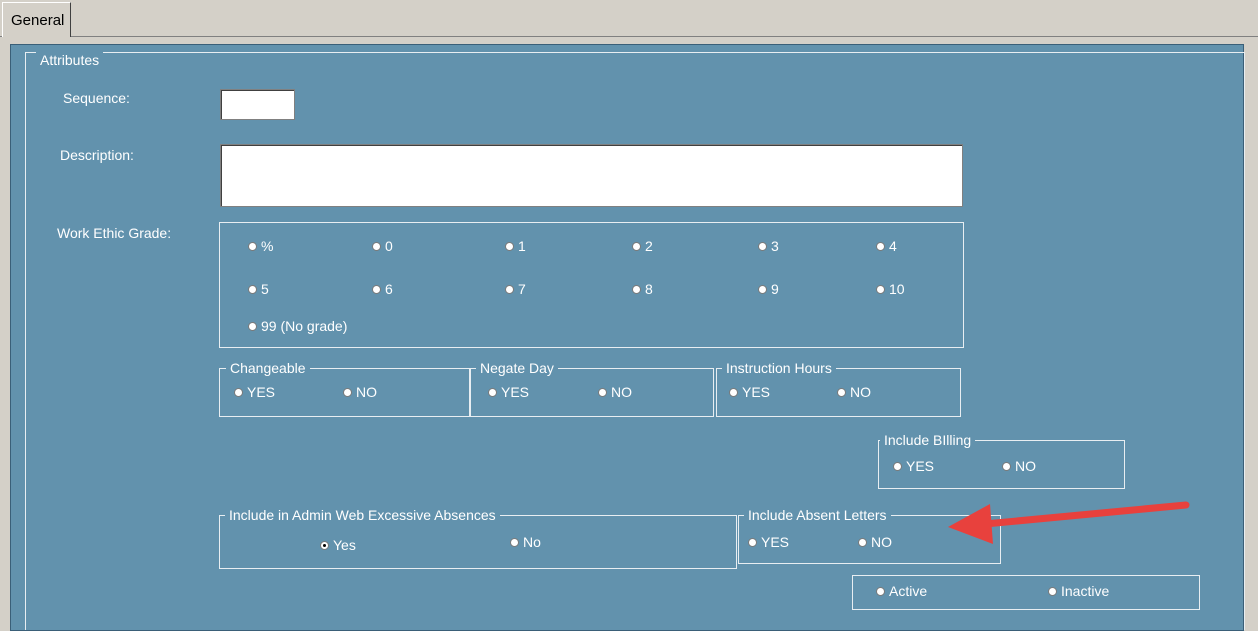  I want to click on instruction-hours-legend: Instruction Hours, so click(779, 368).